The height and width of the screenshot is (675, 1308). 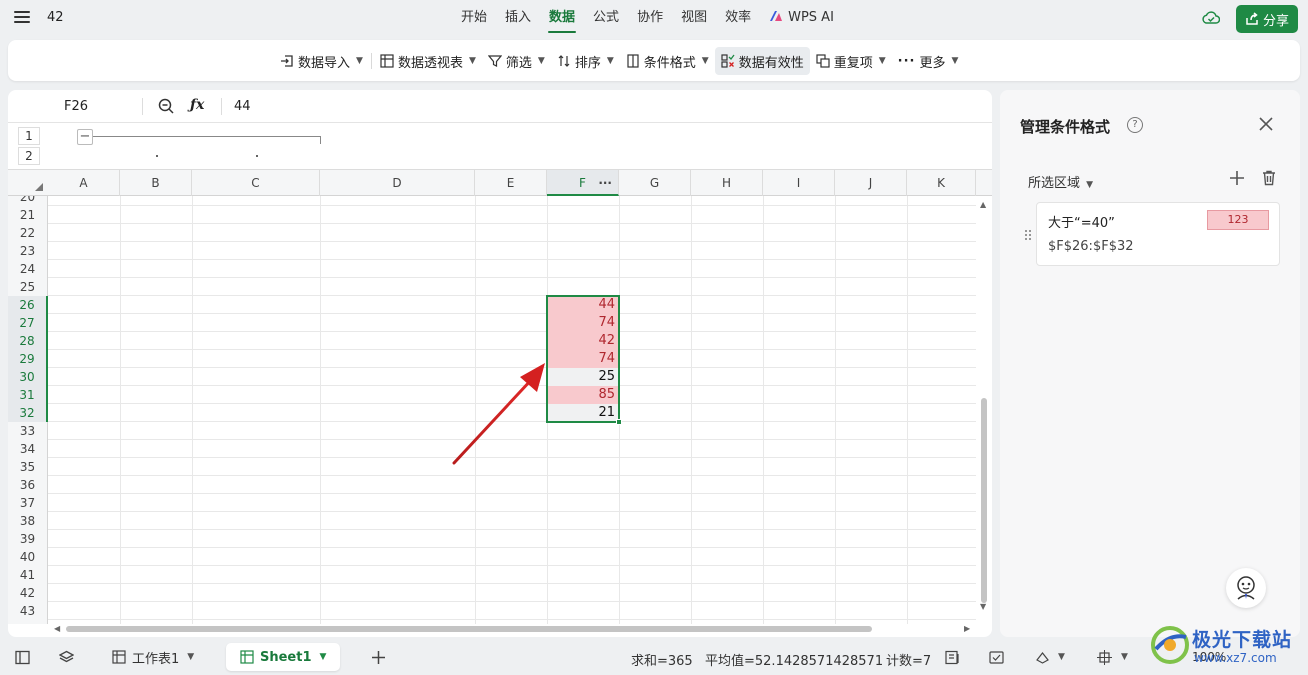 What do you see at coordinates (1104, 657) in the screenshot?
I see `freeze-icon` at bounding box center [1104, 657].